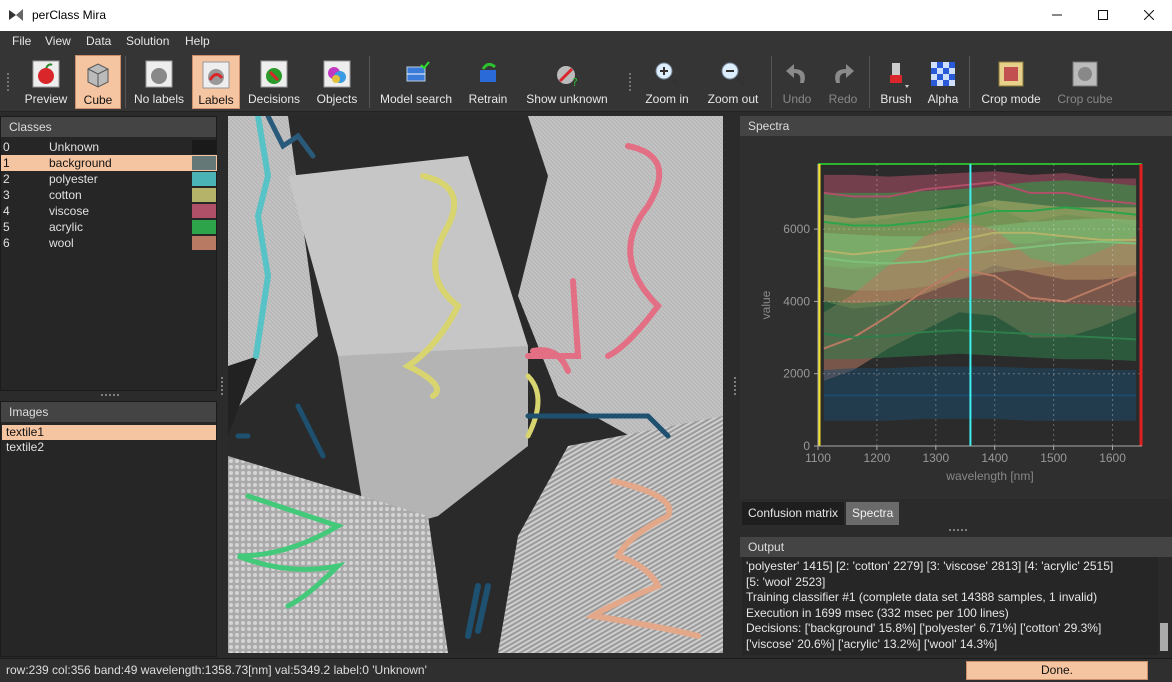 The height and width of the screenshot is (682, 1172). Describe the element at coordinates (1164, 606) in the screenshot. I see `output-scrollbar` at that location.